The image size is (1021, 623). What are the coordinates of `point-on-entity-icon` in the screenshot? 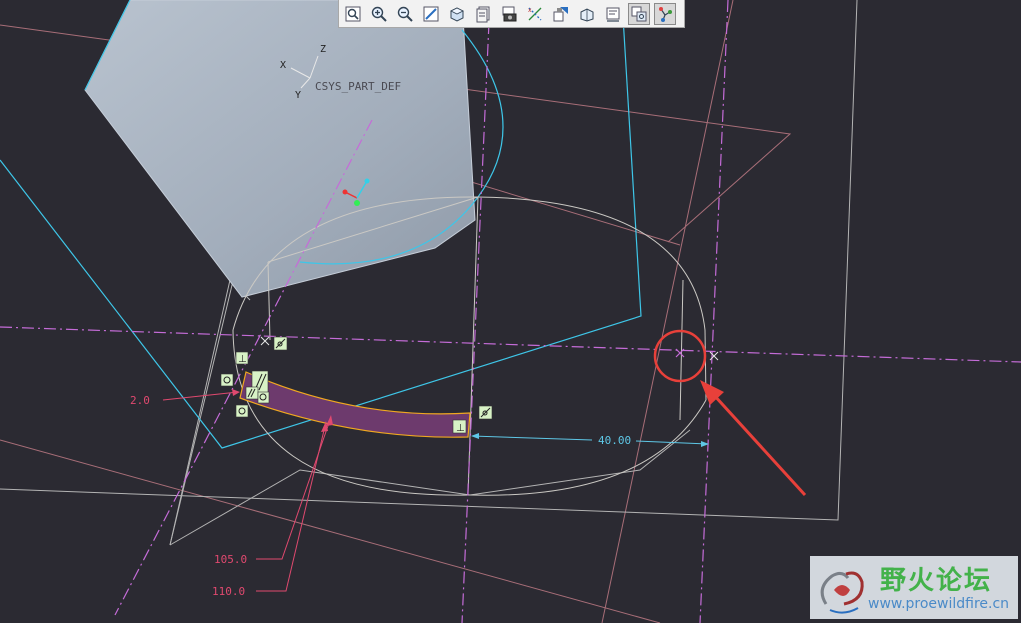 It's located at (280, 343).